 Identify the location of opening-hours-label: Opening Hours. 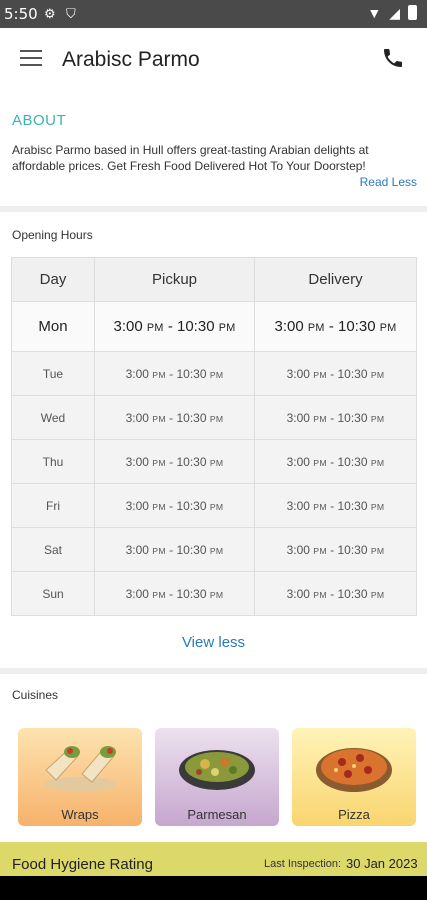
(52, 235).